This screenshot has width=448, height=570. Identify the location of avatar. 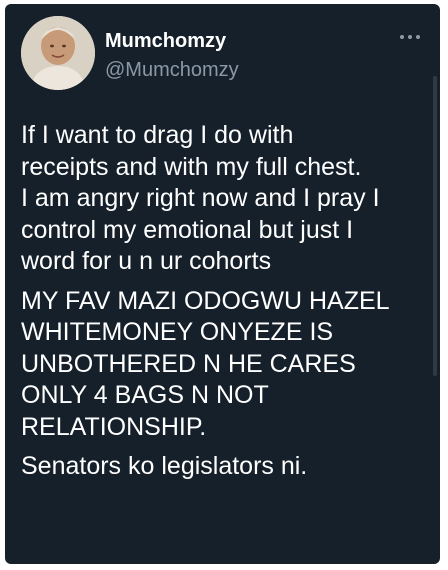
(58, 53).